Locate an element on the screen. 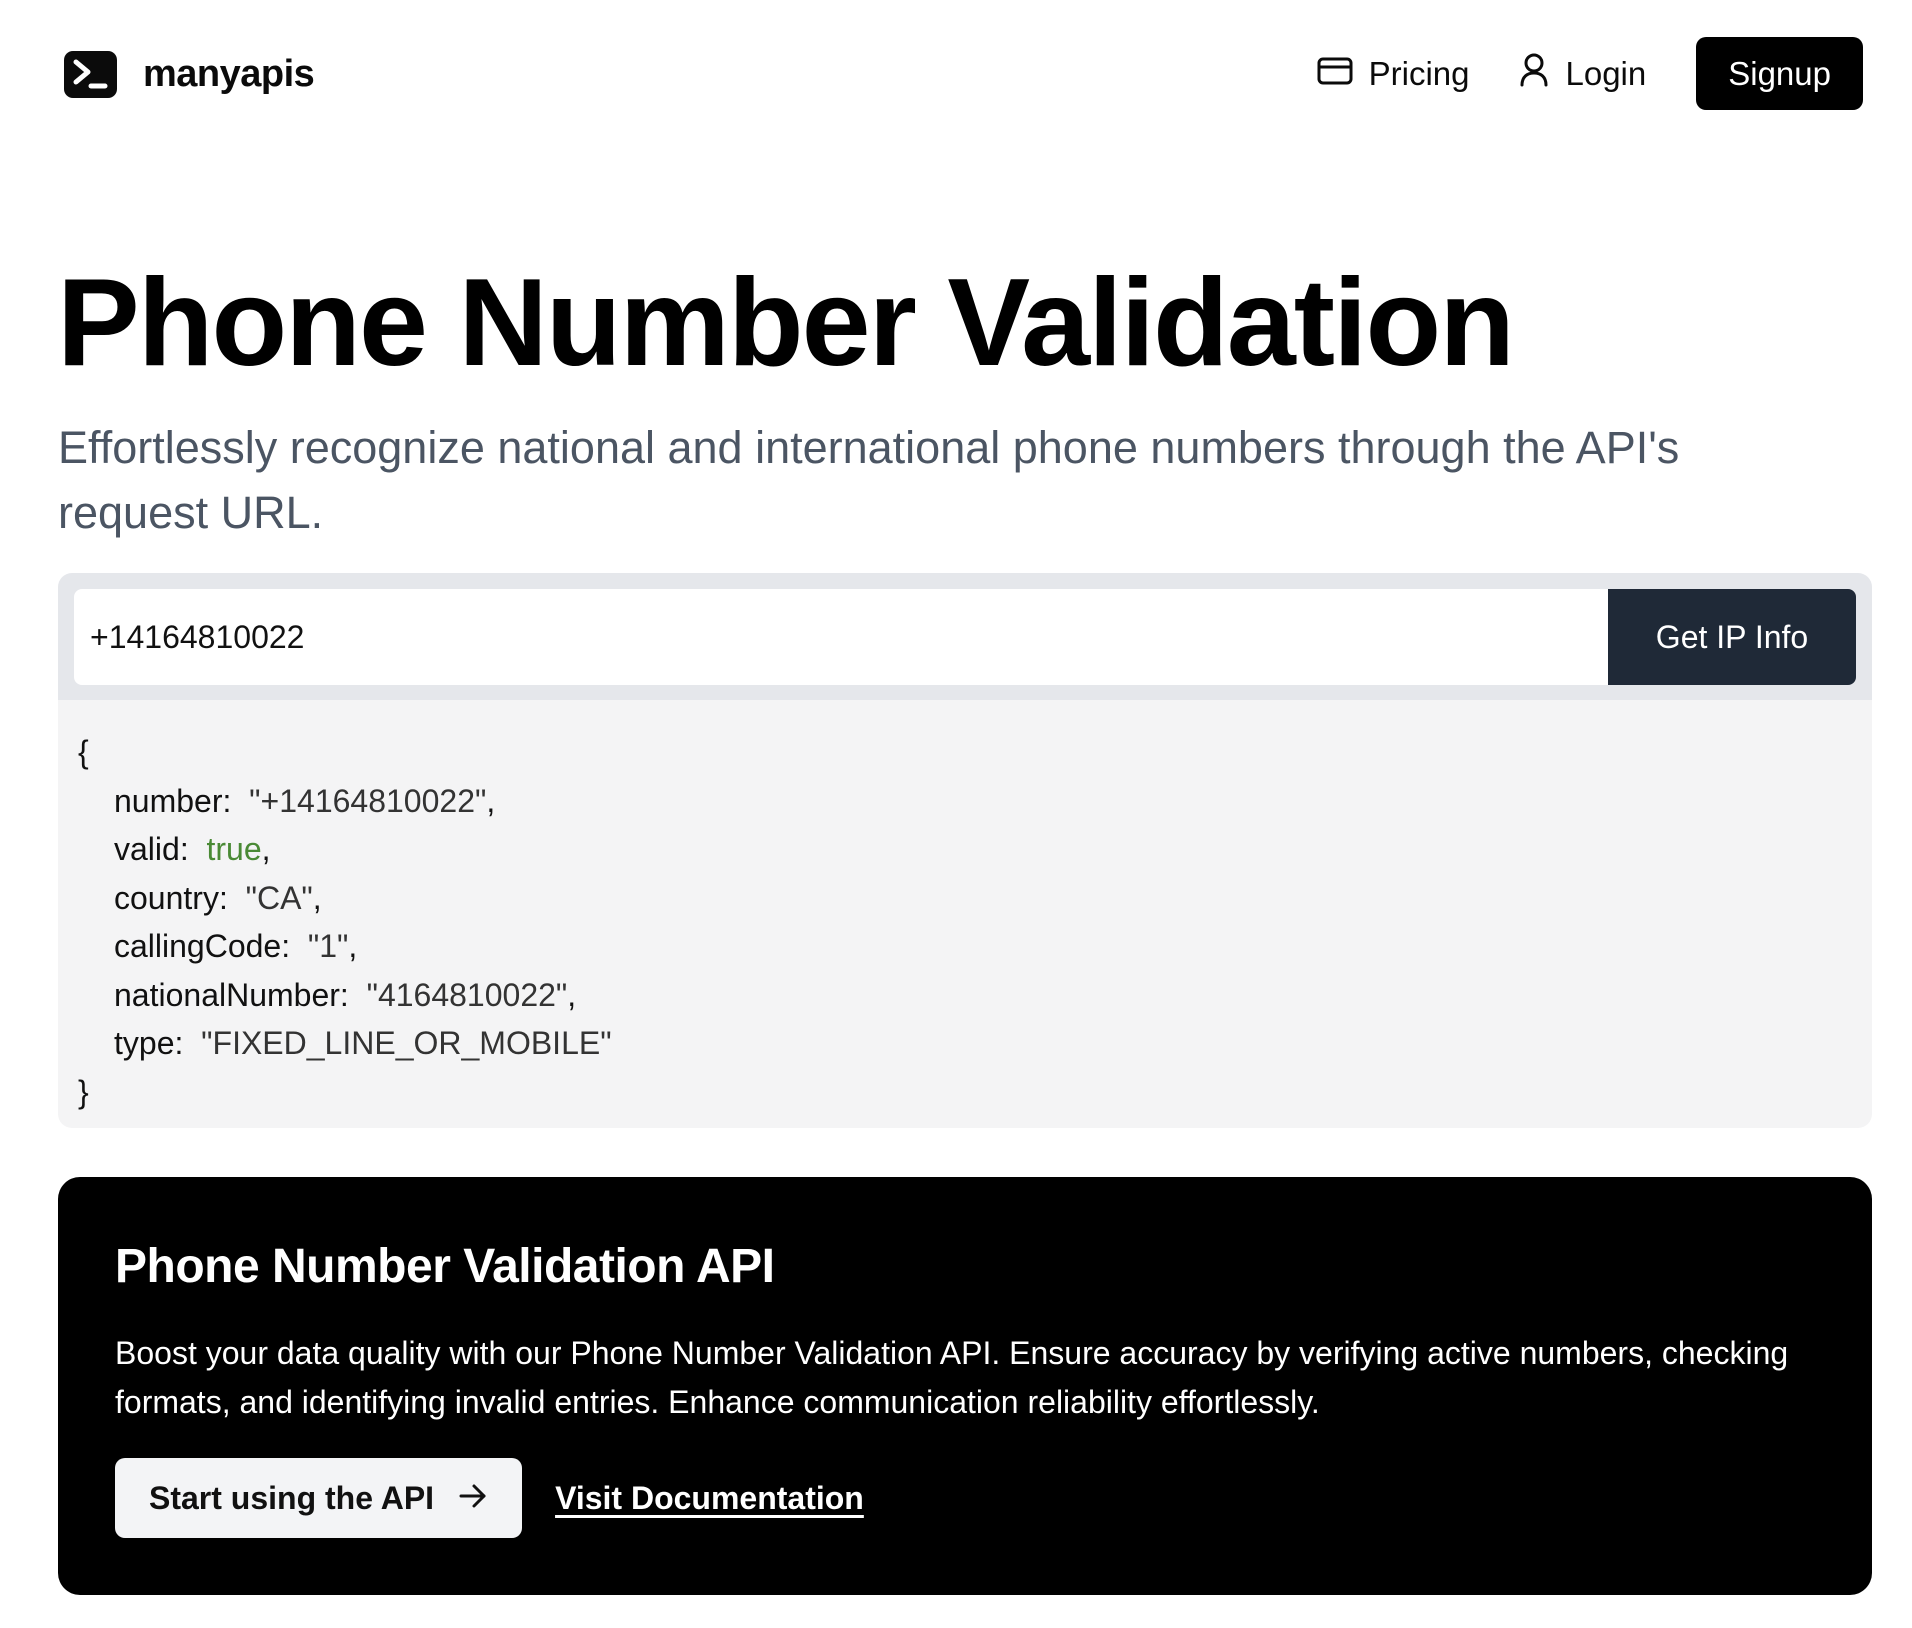 The width and height of the screenshot is (1912, 1628). nav-login-label: Login is located at coordinates (1606, 73).